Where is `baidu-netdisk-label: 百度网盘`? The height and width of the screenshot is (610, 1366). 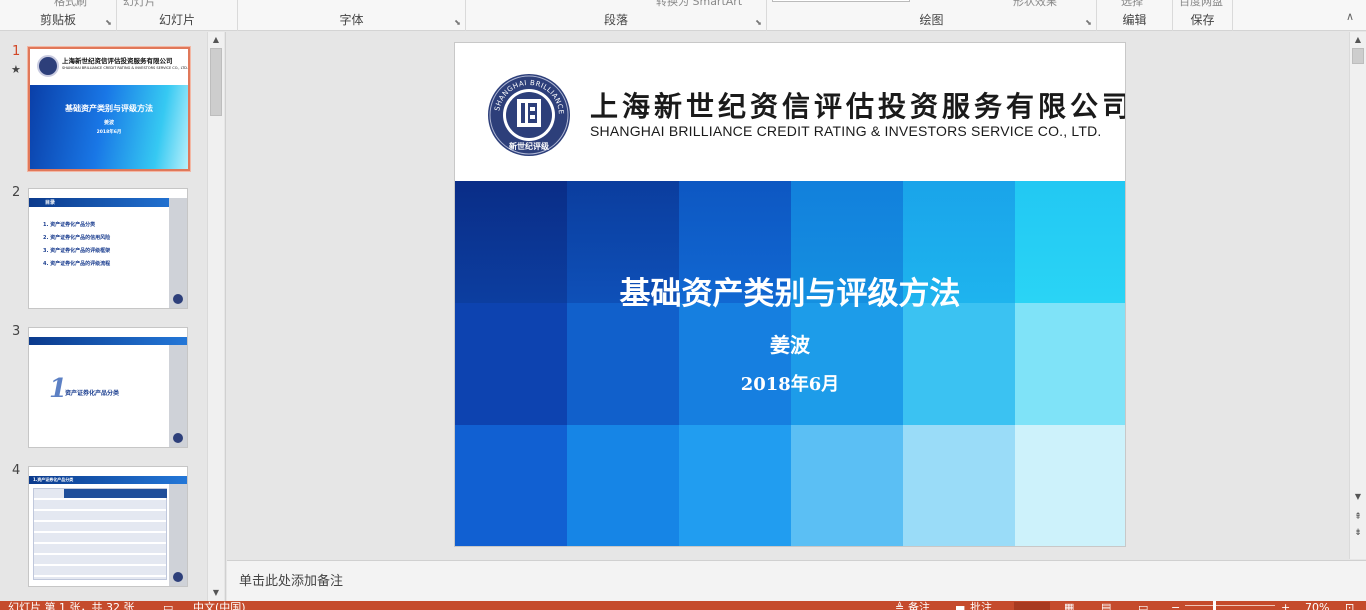
baidu-netdisk-label: 百度网盘 is located at coordinates (1201, 4).